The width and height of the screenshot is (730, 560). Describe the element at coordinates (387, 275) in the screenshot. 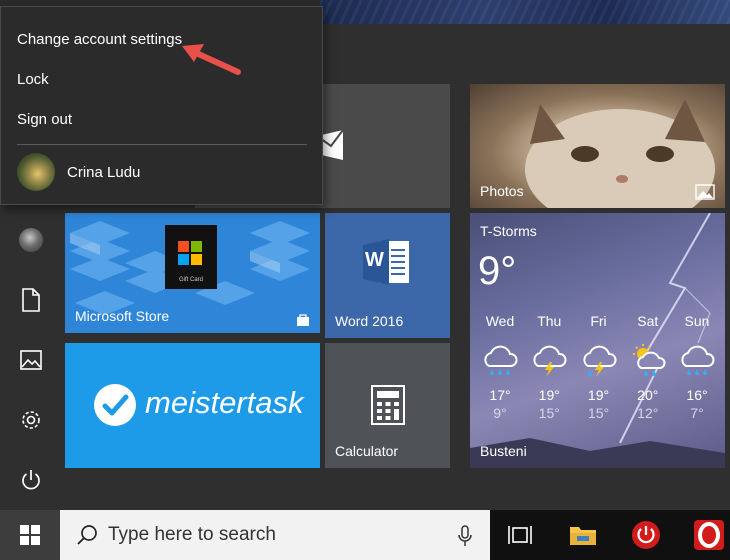

I see `word-2016-tile: W Word 2016` at that location.